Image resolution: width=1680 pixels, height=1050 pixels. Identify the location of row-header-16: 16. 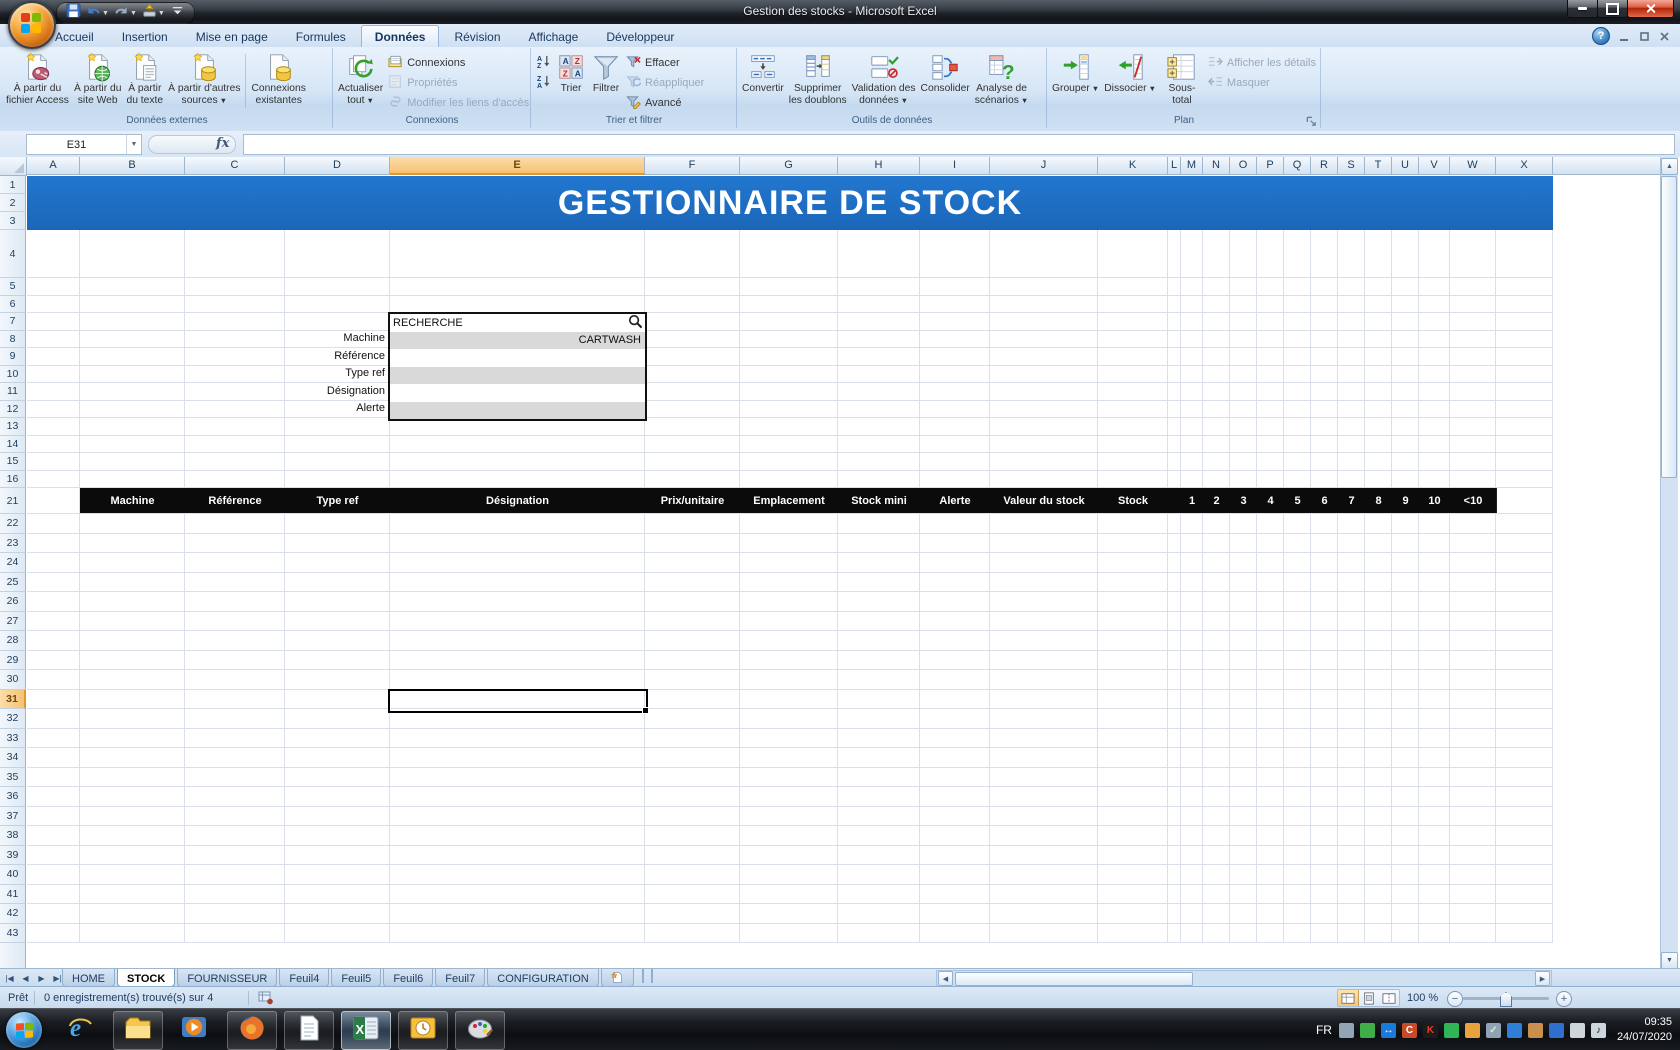
(13, 479).